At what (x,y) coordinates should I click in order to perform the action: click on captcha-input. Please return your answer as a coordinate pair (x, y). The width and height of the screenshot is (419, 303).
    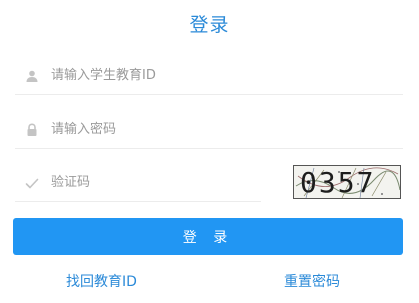
    Looking at the image, I should click on (151, 182).